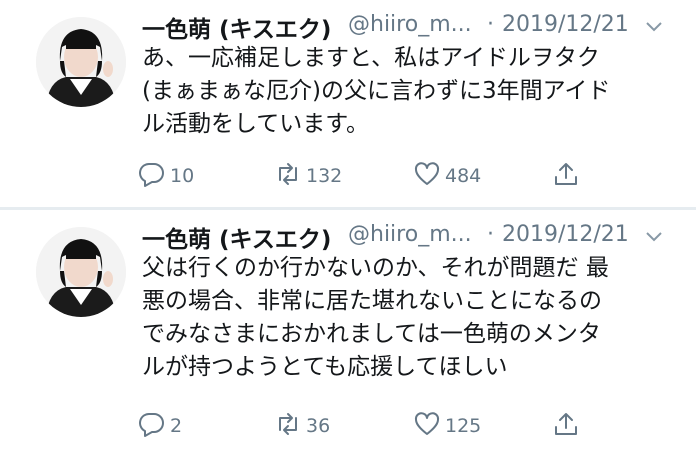 This screenshot has height=463, width=696. I want to click on retweet-button: 132, so click(308, 176).